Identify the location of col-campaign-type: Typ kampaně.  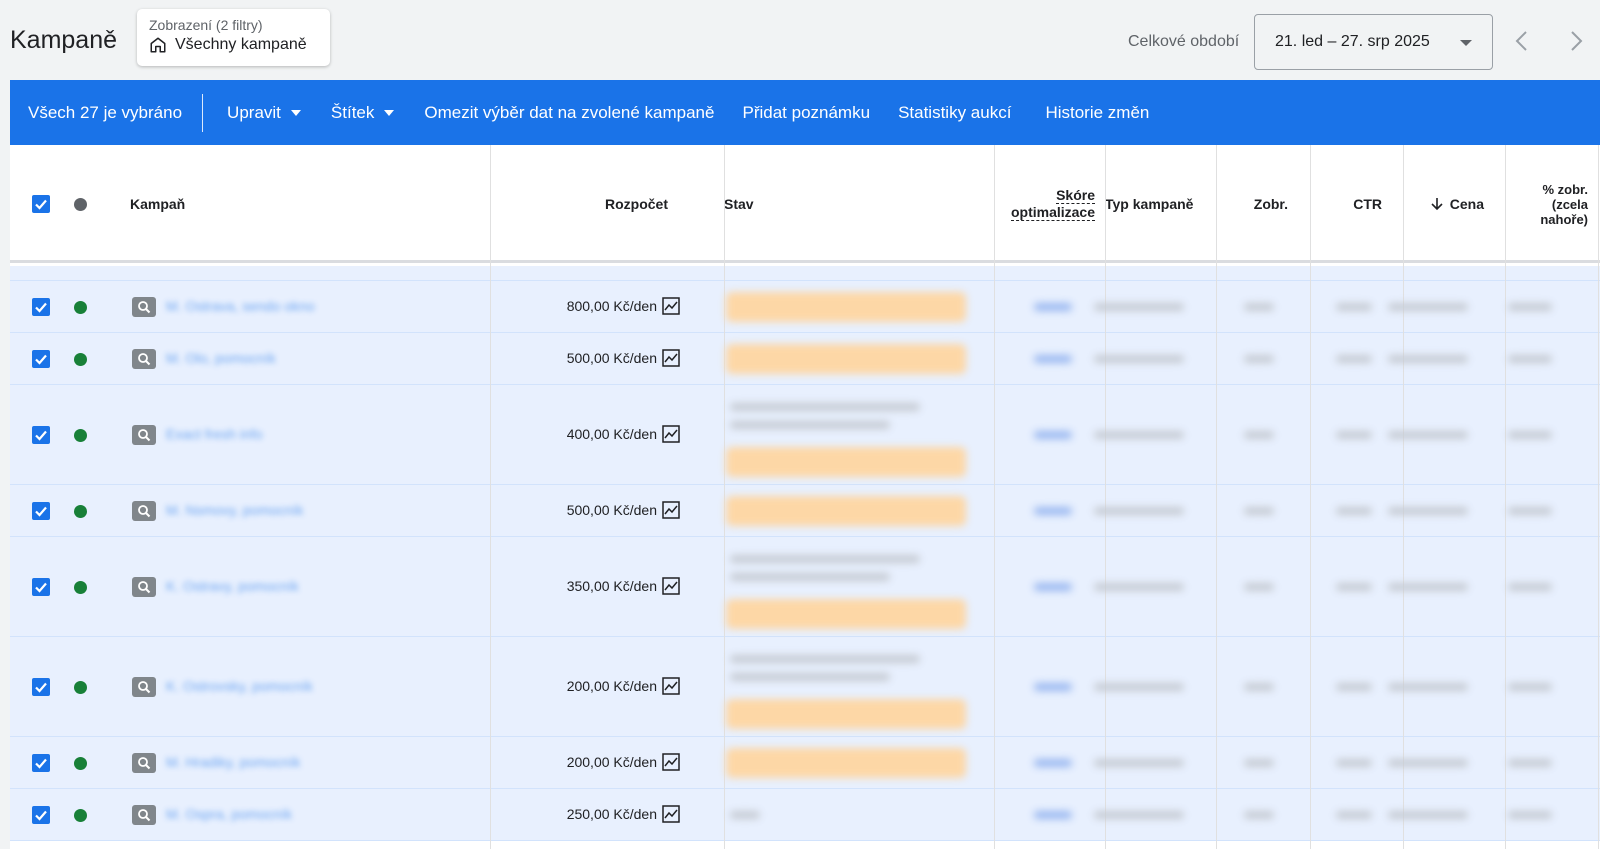
(1155, 204).